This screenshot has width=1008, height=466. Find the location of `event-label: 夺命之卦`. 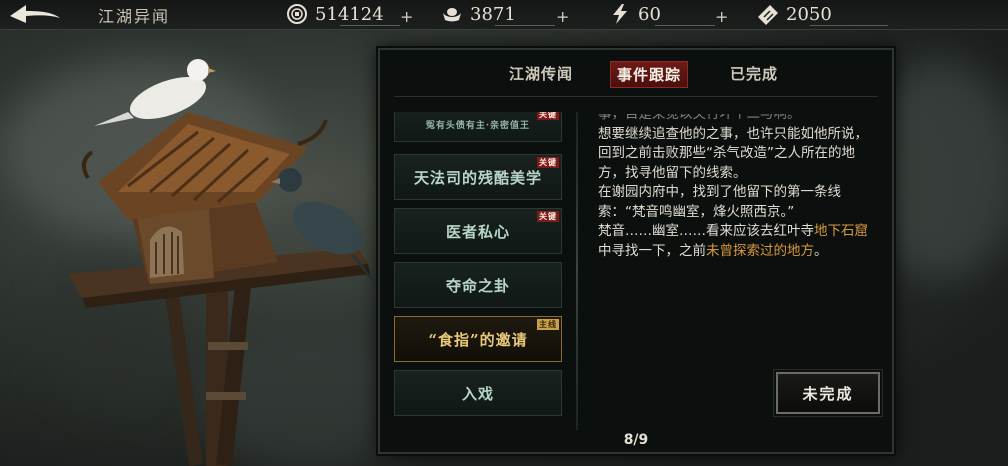

event-label: 夺命之卦 is located at coordinates (477, 285).